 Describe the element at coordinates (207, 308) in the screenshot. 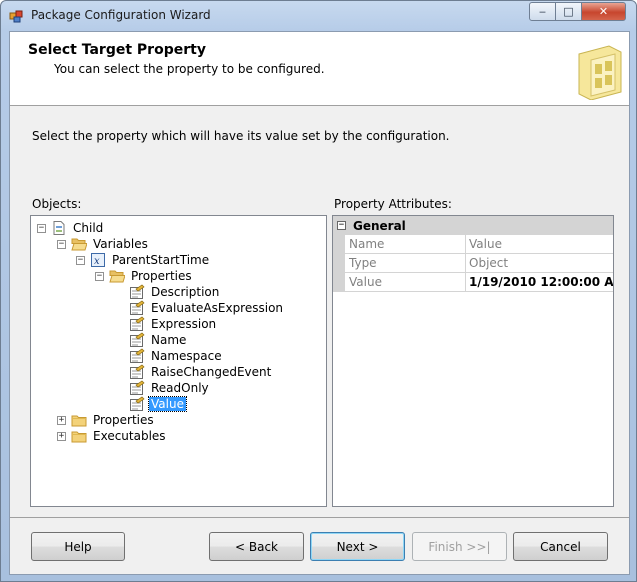

I see `tree-node-property: EvaluateAsExpression` at that location.